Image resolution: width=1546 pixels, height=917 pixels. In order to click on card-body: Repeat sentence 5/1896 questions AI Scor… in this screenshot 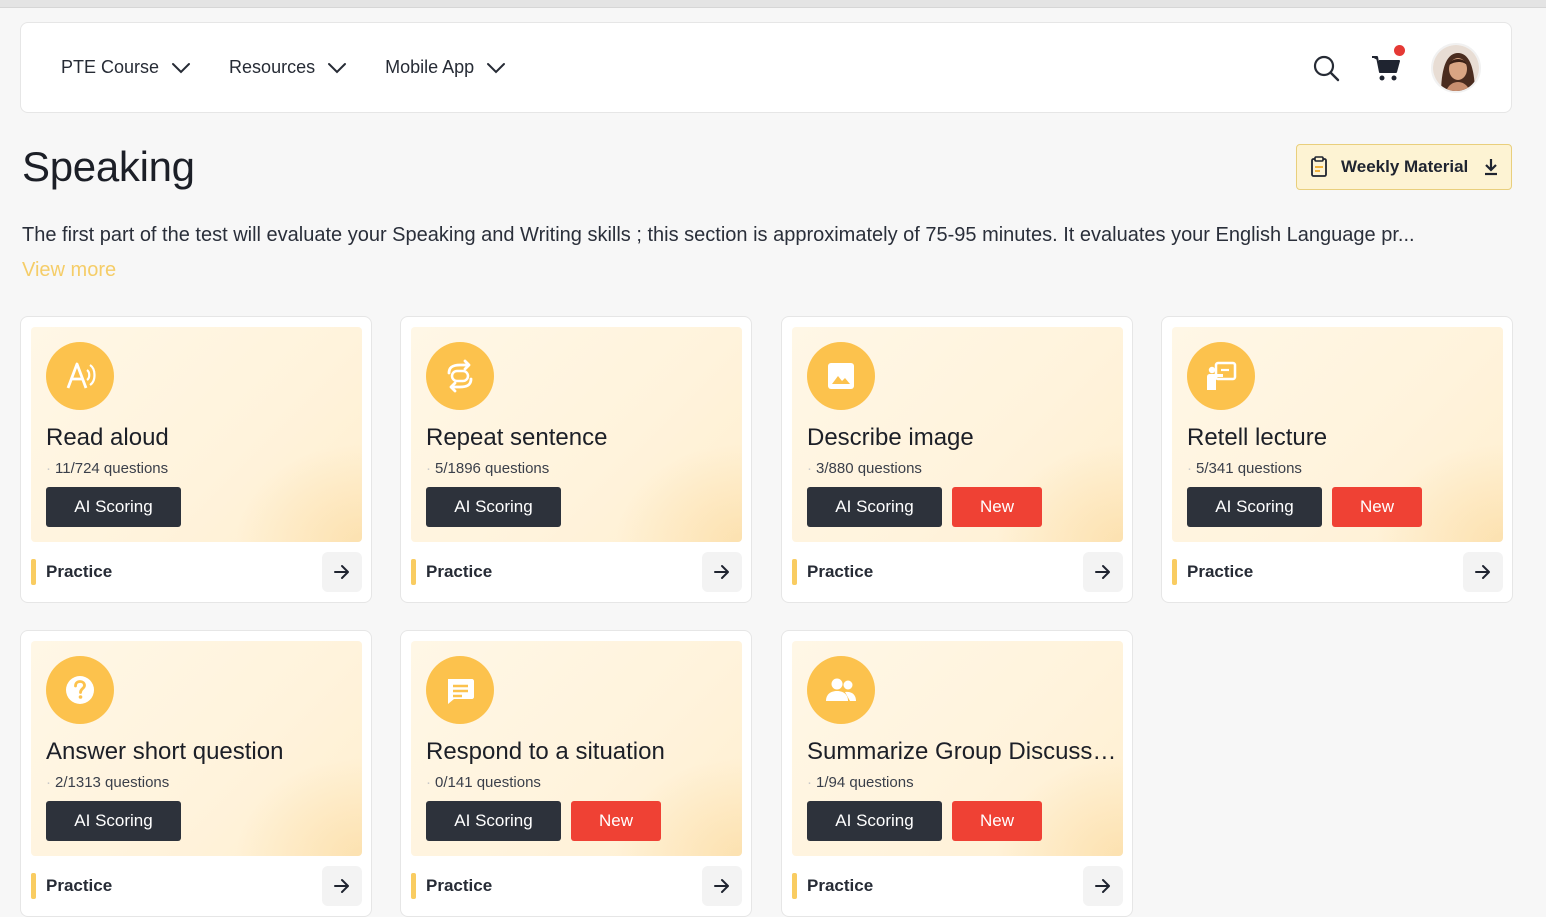, I will do `click(576, 434)`.